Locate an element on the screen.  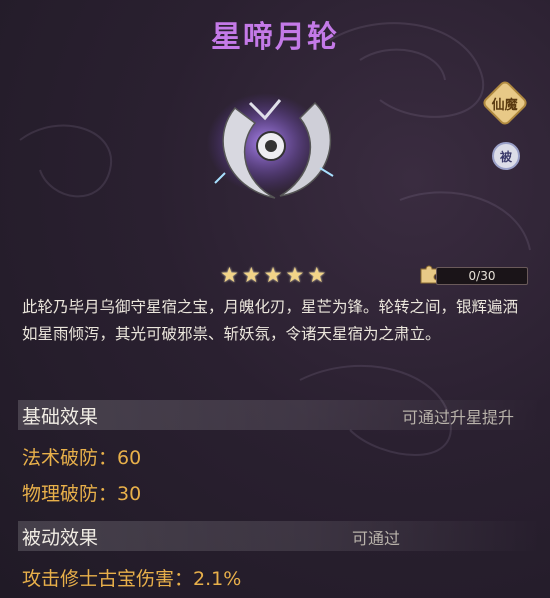
stat-magic-penetration: 法术破防：60 is located at coordinates (82, 458).